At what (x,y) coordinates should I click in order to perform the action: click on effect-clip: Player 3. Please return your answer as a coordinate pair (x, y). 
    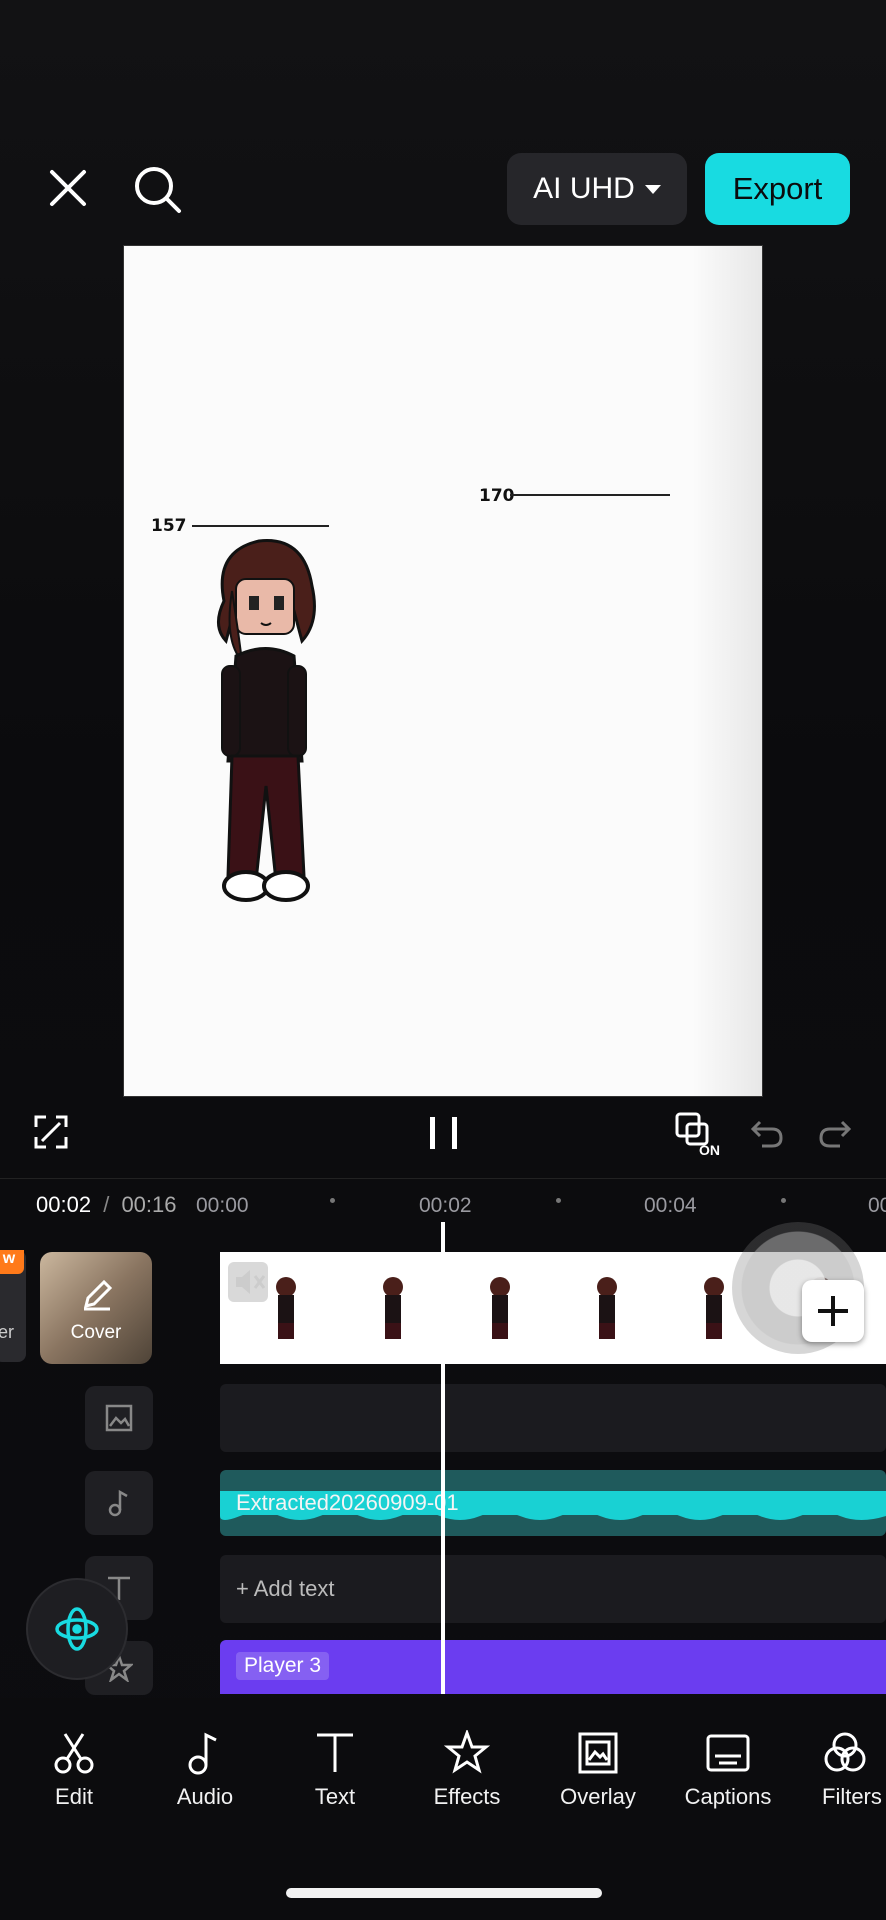
    Looking at the image, I should click on (553, 1667).